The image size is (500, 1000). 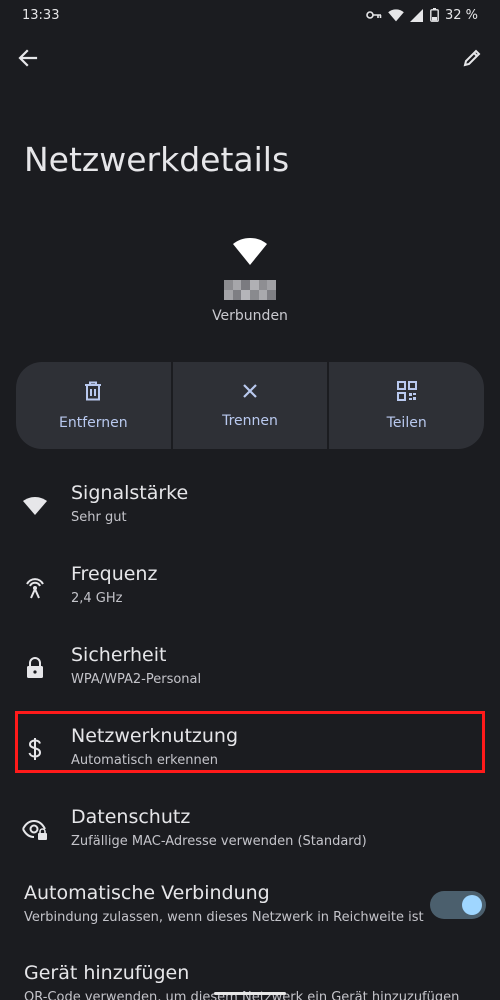 What do you see at coordinates (99, 517) in the screenshot?
I see `detail-value: Sehr gut` at bounding box center [99, 517].